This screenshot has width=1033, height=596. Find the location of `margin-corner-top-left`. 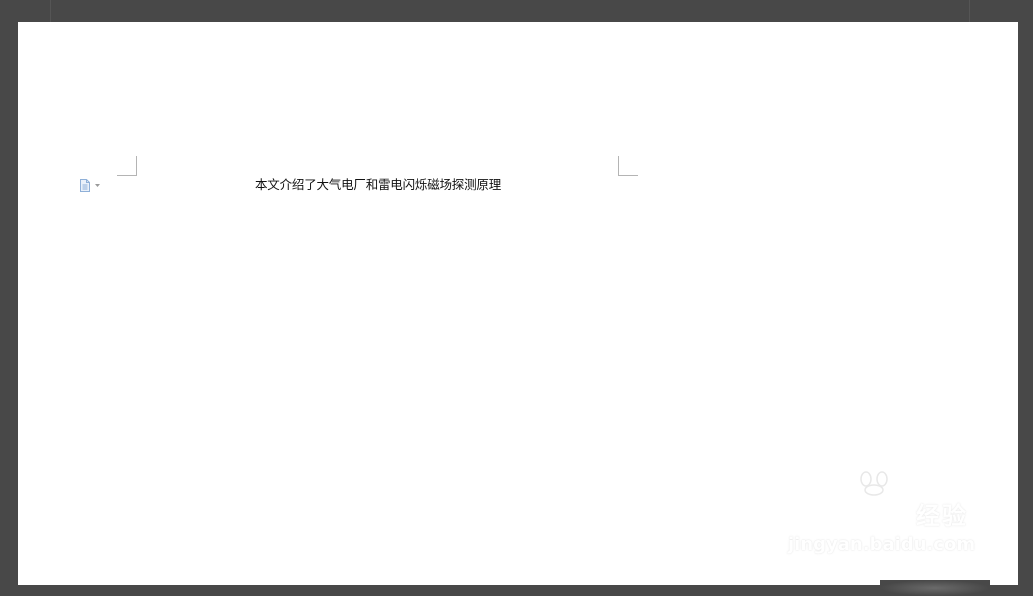

margin-corner-top-left is located at coordinates (127, 166).